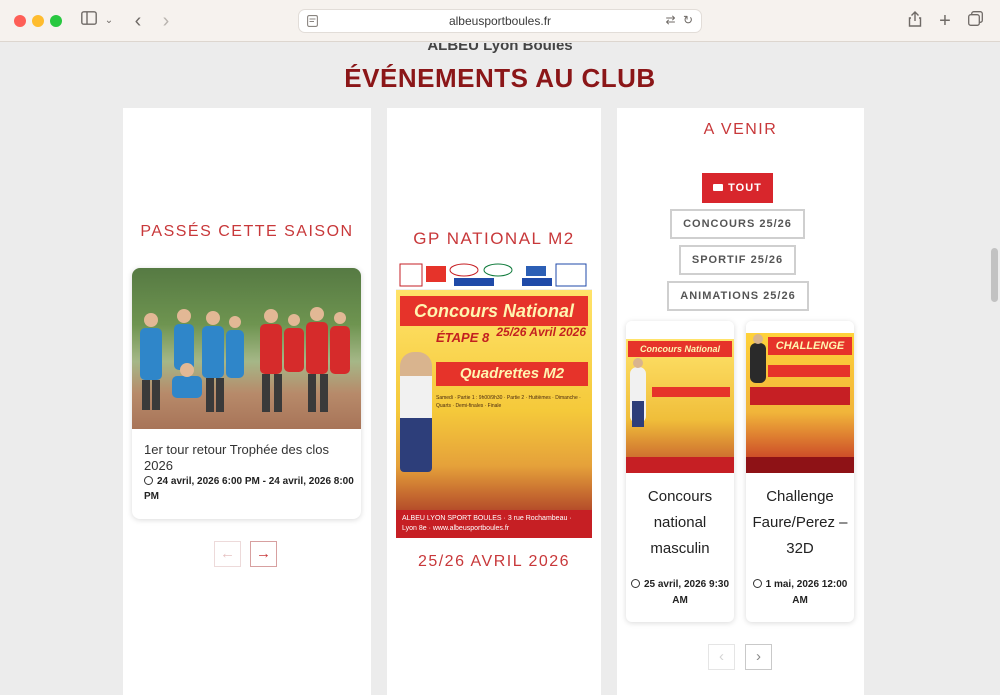 This screenshot has height=695, width=1000. What do you see at coordinates (541, 332) in the screenshot?
I see `poster-date: 25/26 Avril 2026` at bounding box center [541, 332].